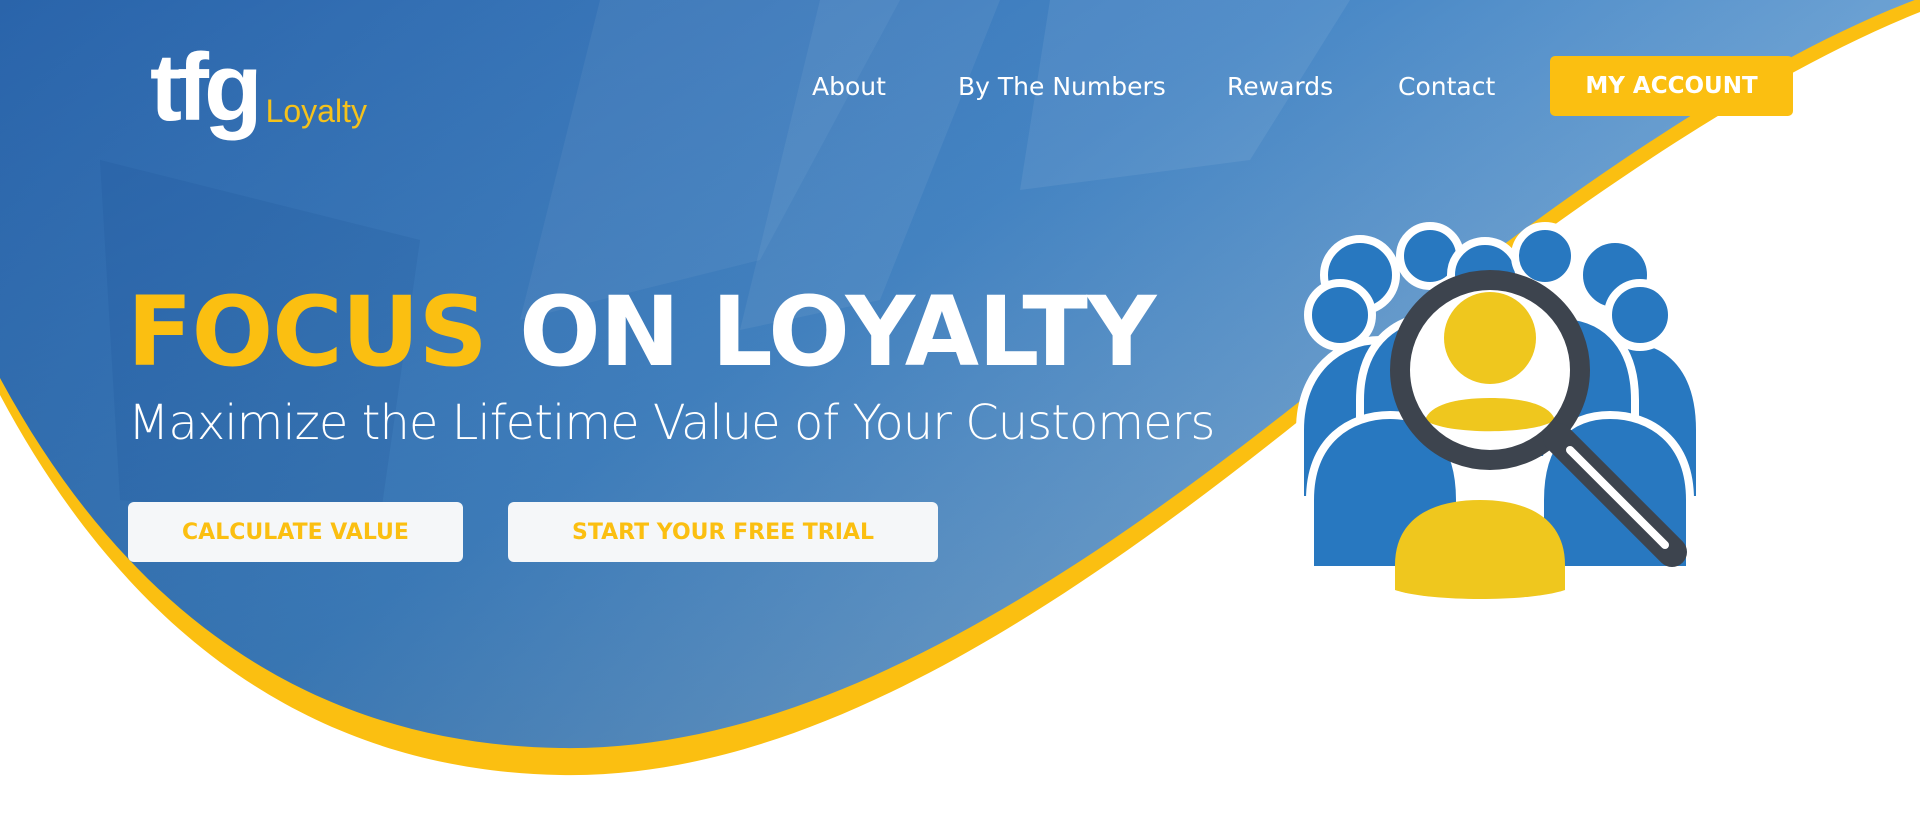 The image size is (1920, 840). I want to click on nav-link-rewards: Rewards, so click(1280, 86).